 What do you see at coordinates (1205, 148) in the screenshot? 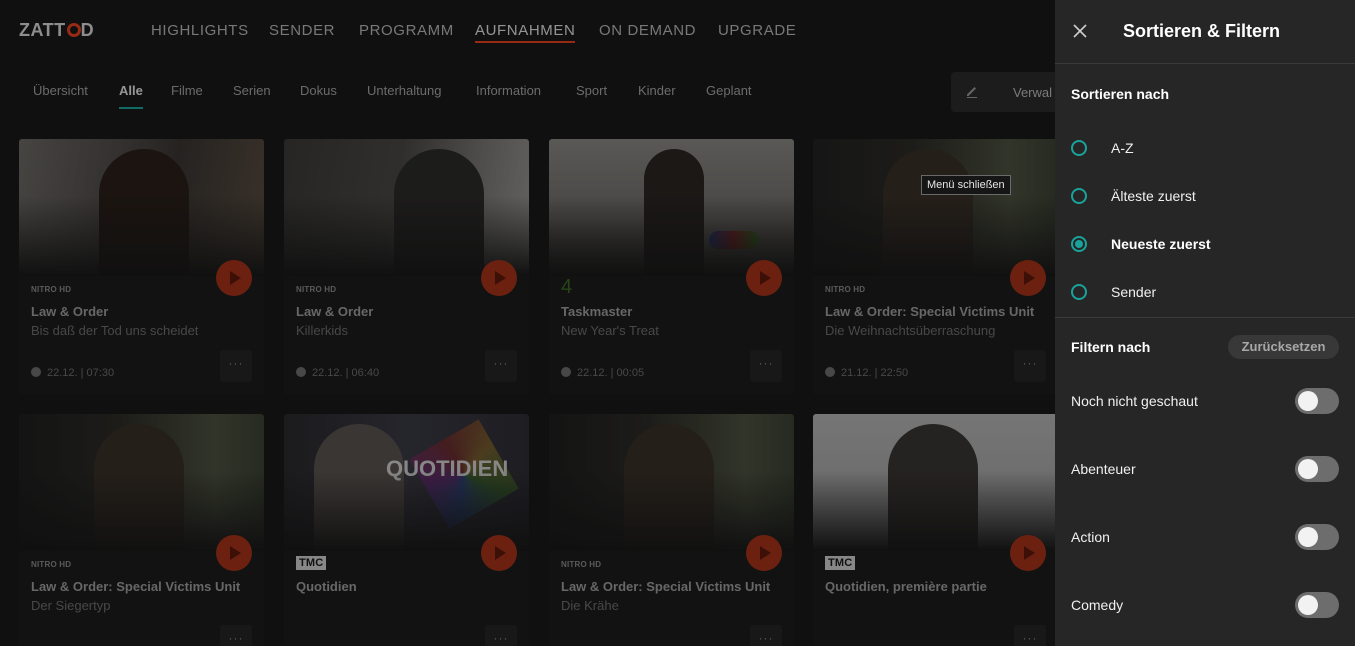
I see `sort-option-a-z: A-Z` at bounding box center [1205, 148].